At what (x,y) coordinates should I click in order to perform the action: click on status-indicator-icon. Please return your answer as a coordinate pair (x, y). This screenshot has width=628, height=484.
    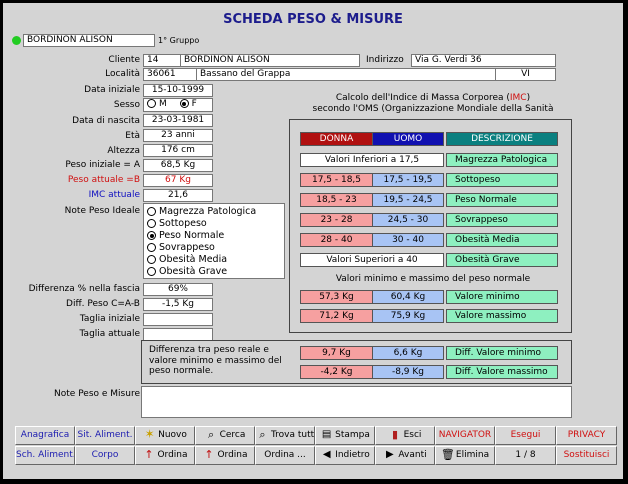
    Looking at the image, I should click on (16, 40).